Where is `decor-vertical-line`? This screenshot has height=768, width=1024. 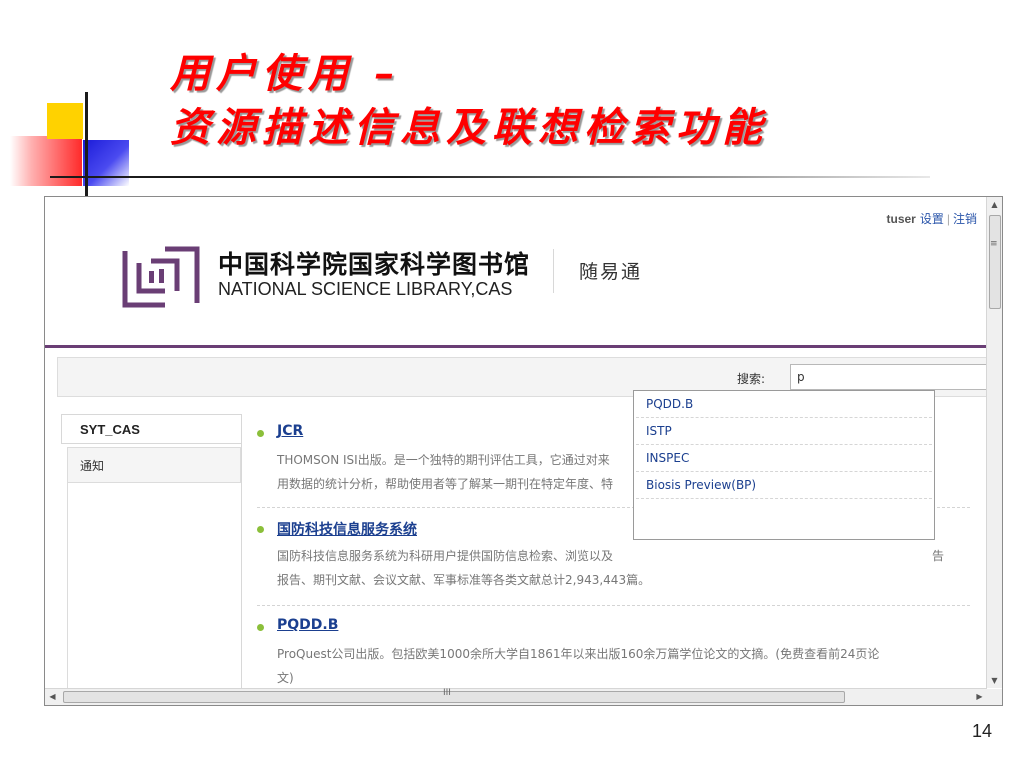
decor-vertical-line is located at coordinates (86, 146).